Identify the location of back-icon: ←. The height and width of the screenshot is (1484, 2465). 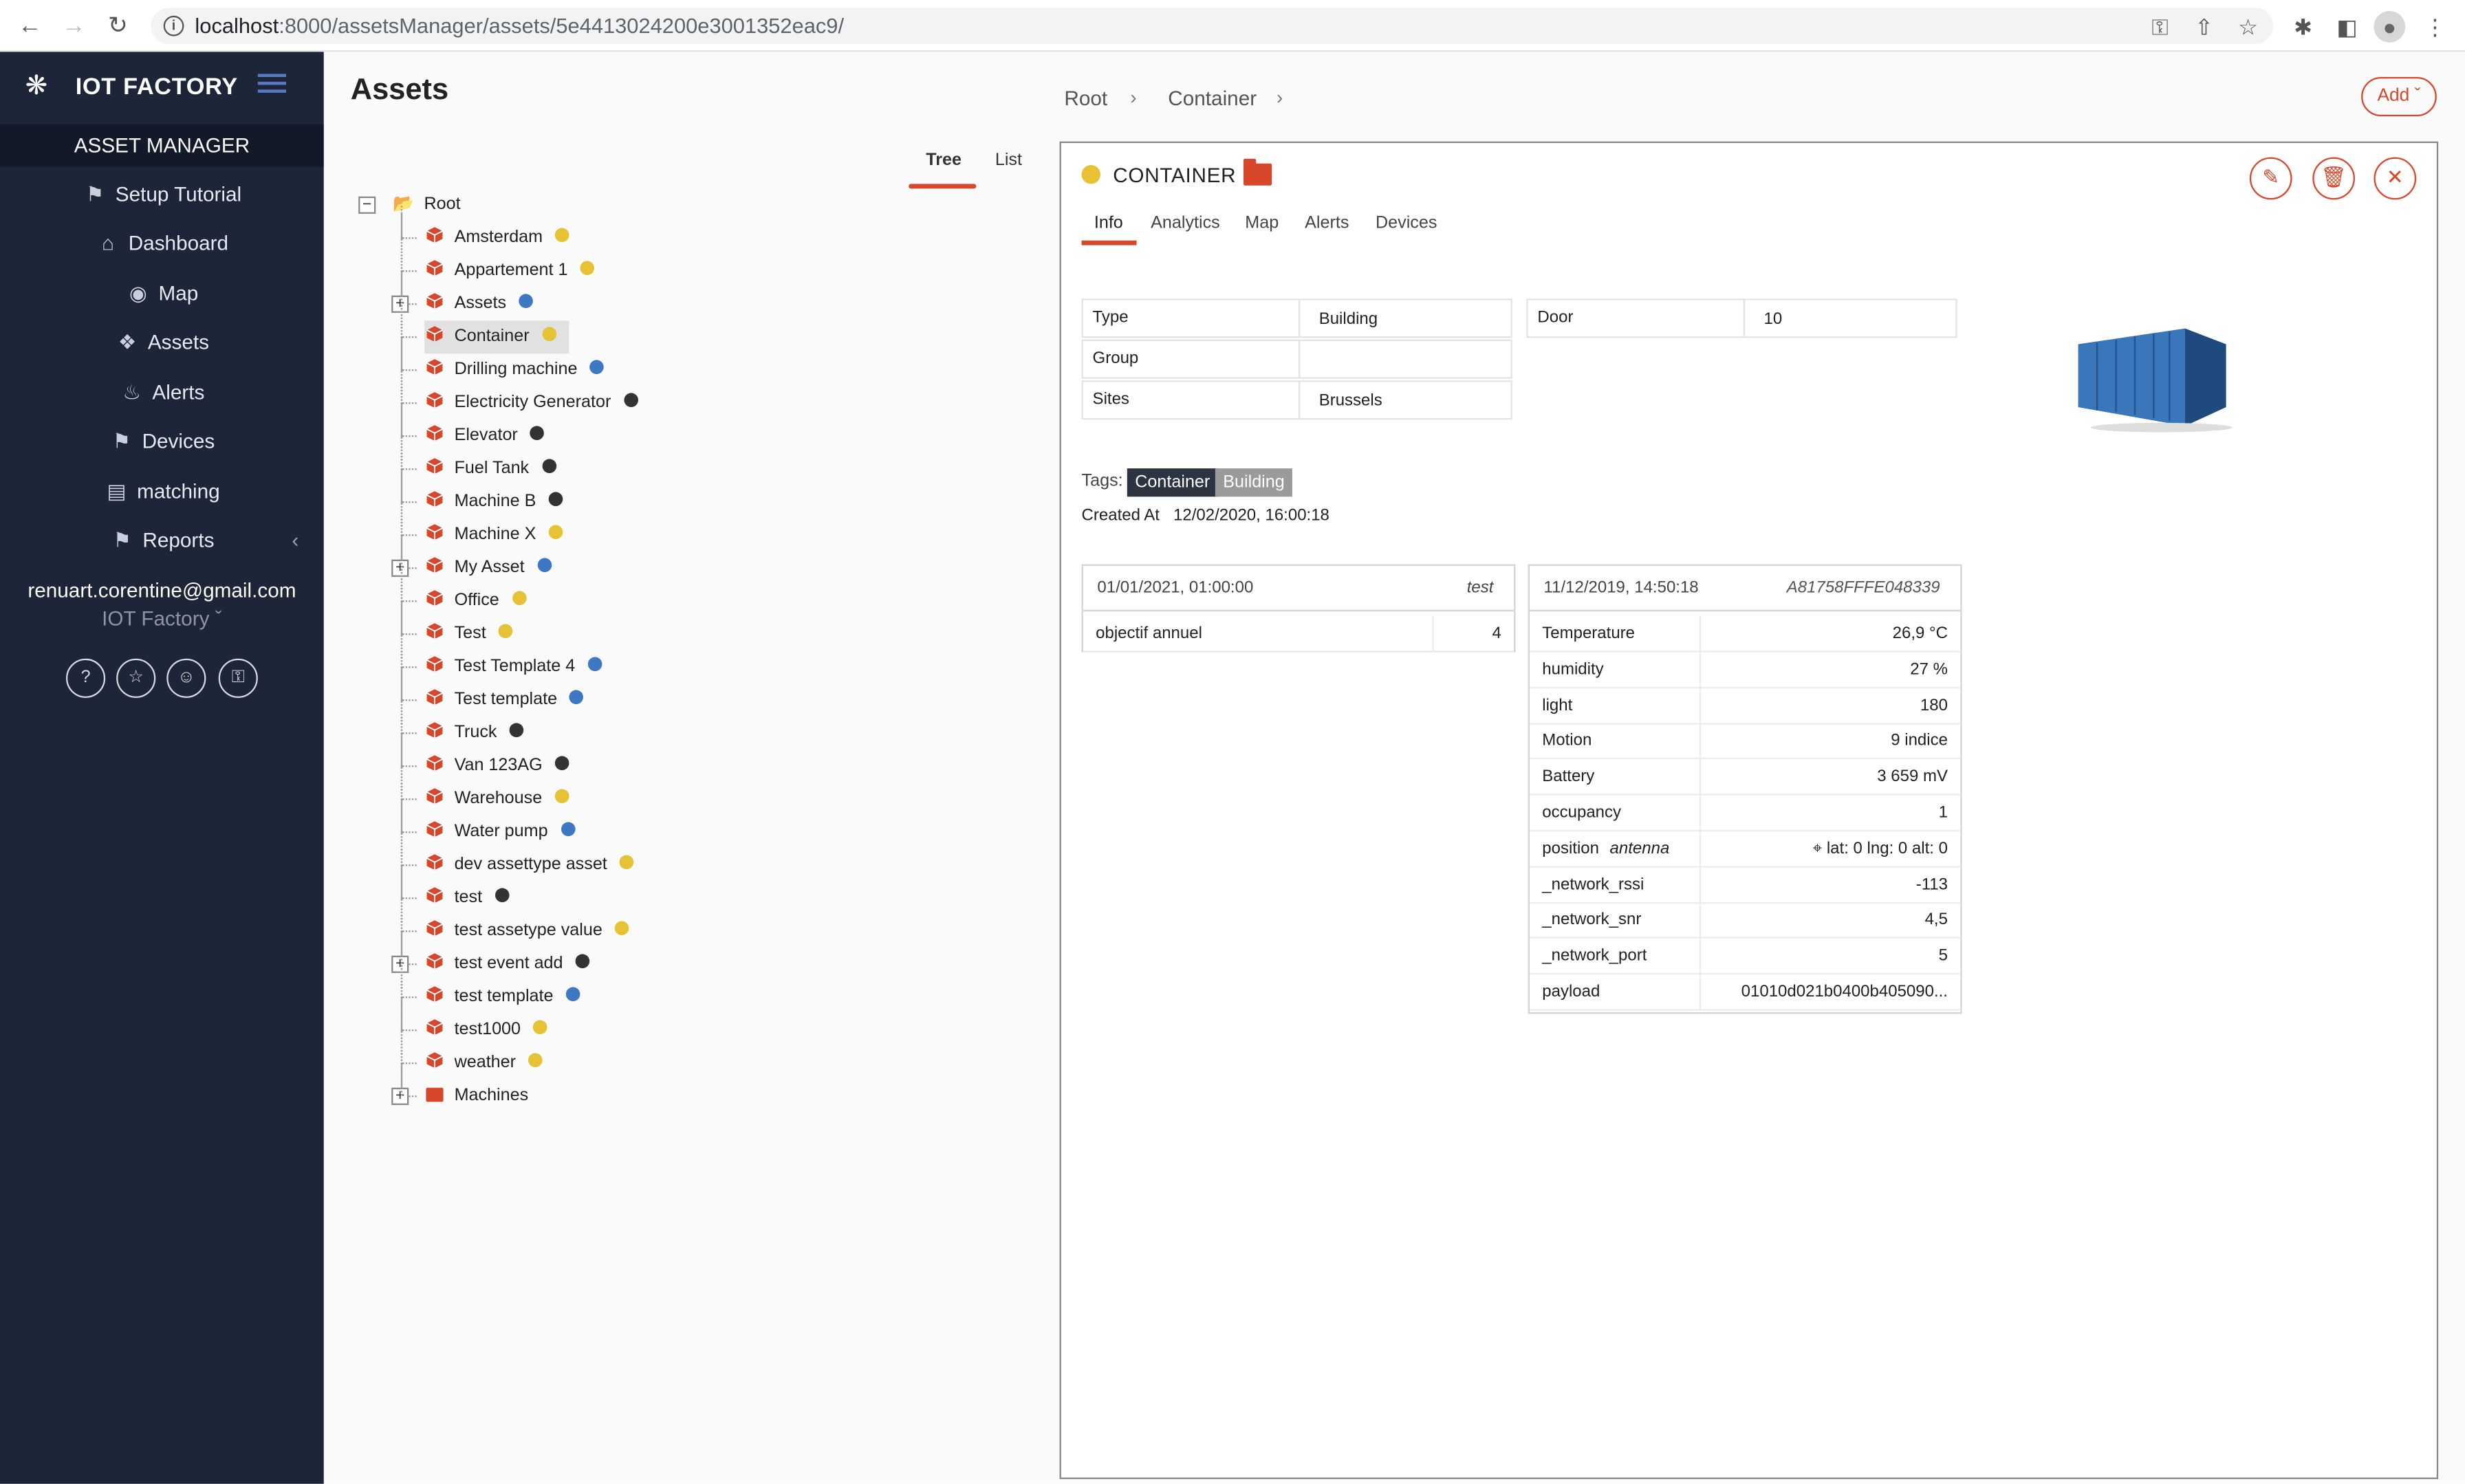
(30, 27).